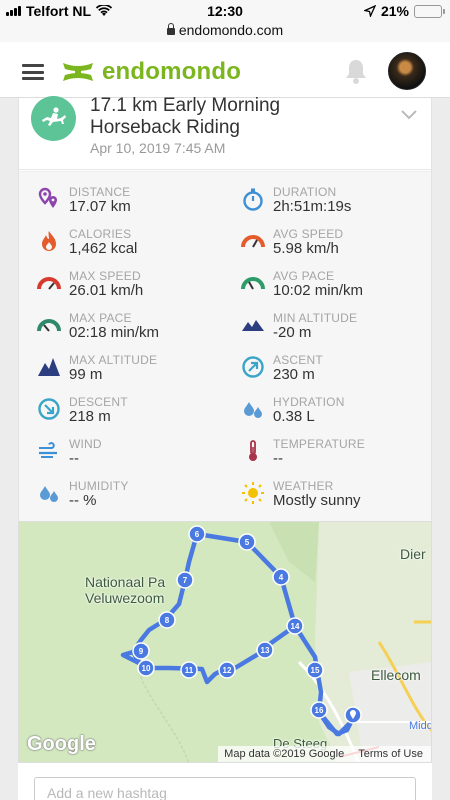 Image resolution: width=450 pixels, height=800 pixels. I want to click on stat-descent: DESCENT 218 m, so click(137, 416).